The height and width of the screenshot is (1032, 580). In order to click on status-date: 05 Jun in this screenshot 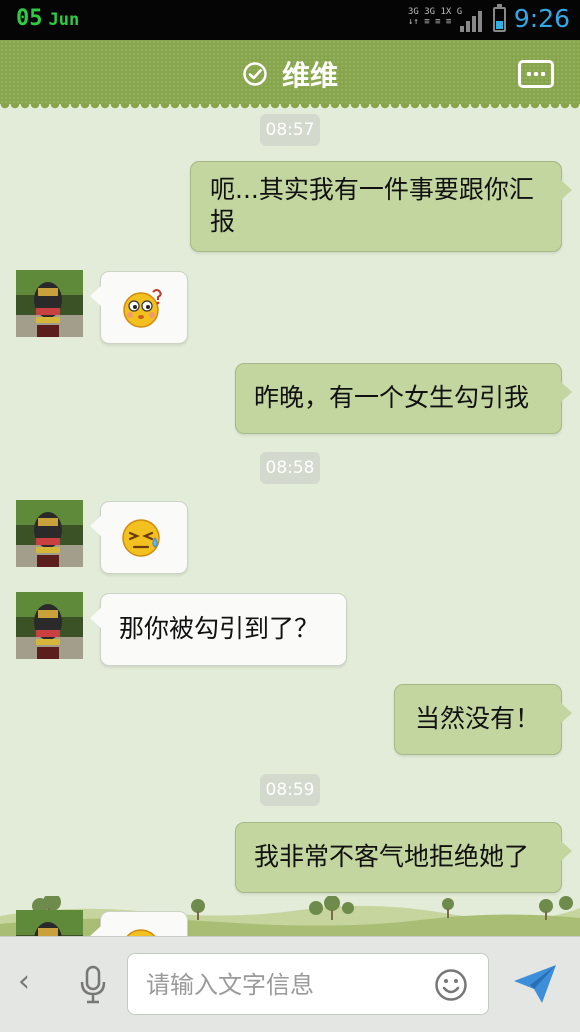, I will do `click(47, 18)`.